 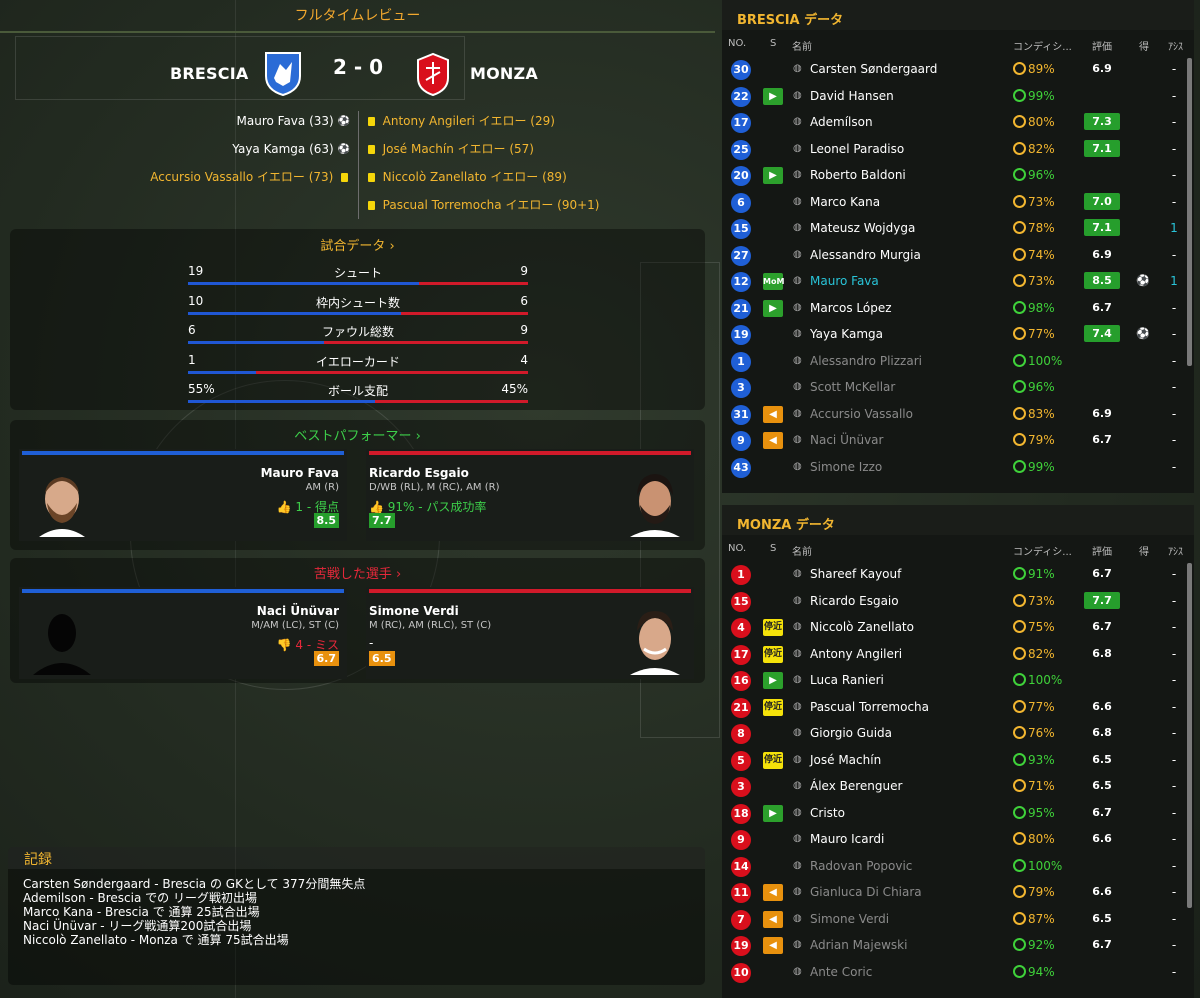 I want to click on player-row: 20 ▶ ◍ Roberto Baldoni 96% -, so click(x=953, y=175).